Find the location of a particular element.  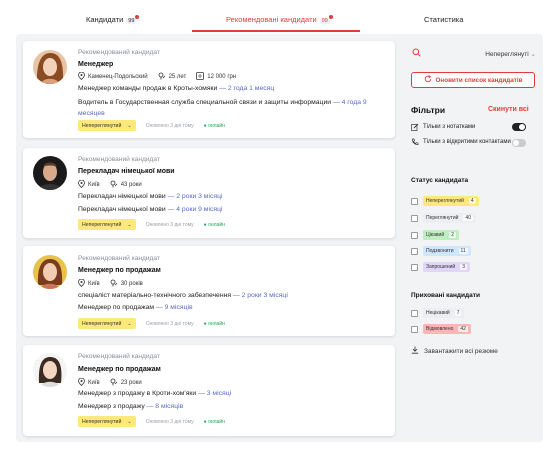

candidate-age: 25 лет is located at coordinates (177, 77).